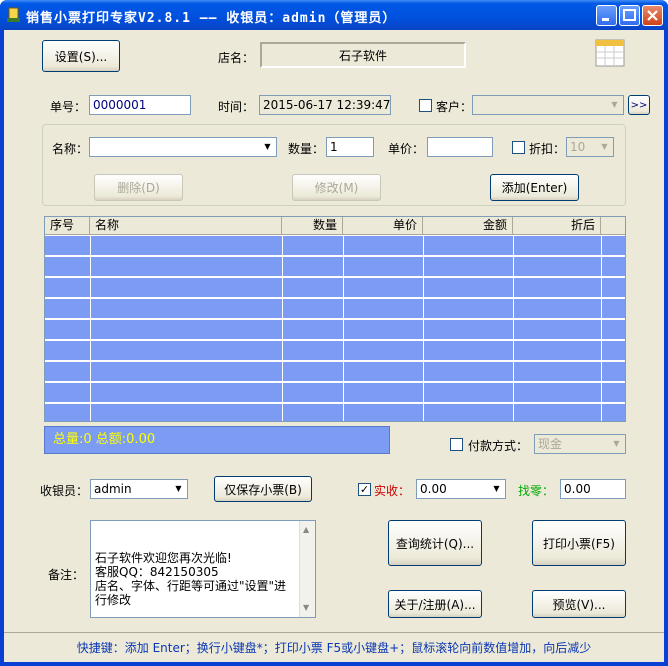  I want to click on remark-label: 备注：, so click(66, 575).